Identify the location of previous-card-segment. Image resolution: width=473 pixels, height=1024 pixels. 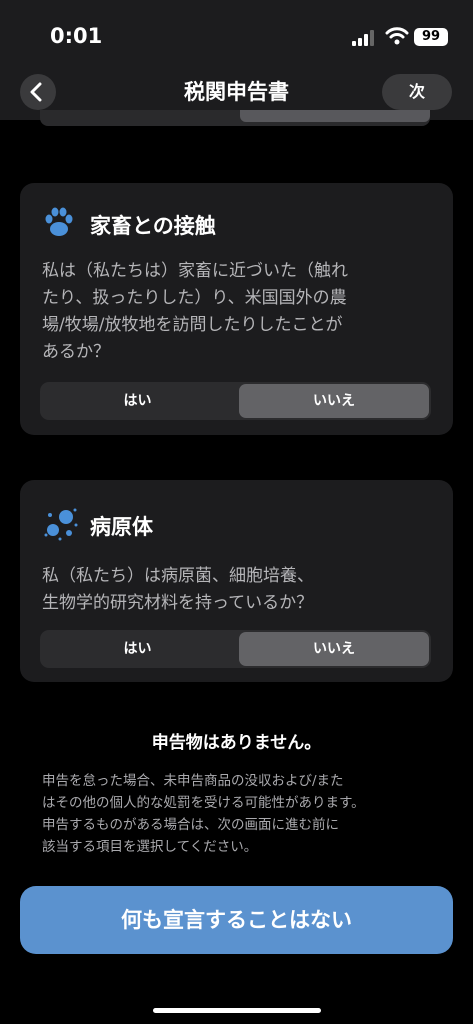
(235, 118).